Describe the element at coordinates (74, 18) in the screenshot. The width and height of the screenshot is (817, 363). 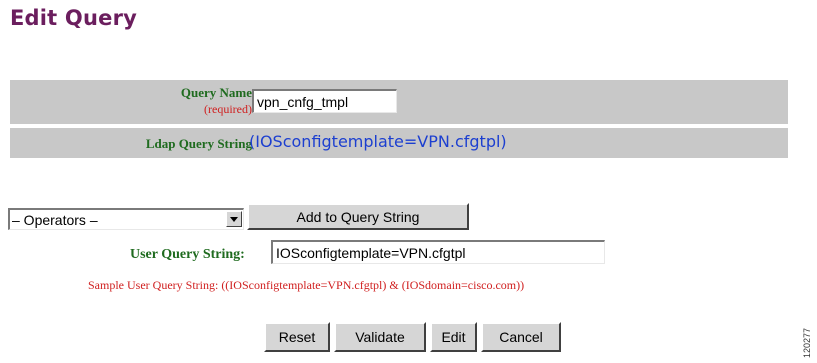
I see `page-title: Edit Query` at that location.